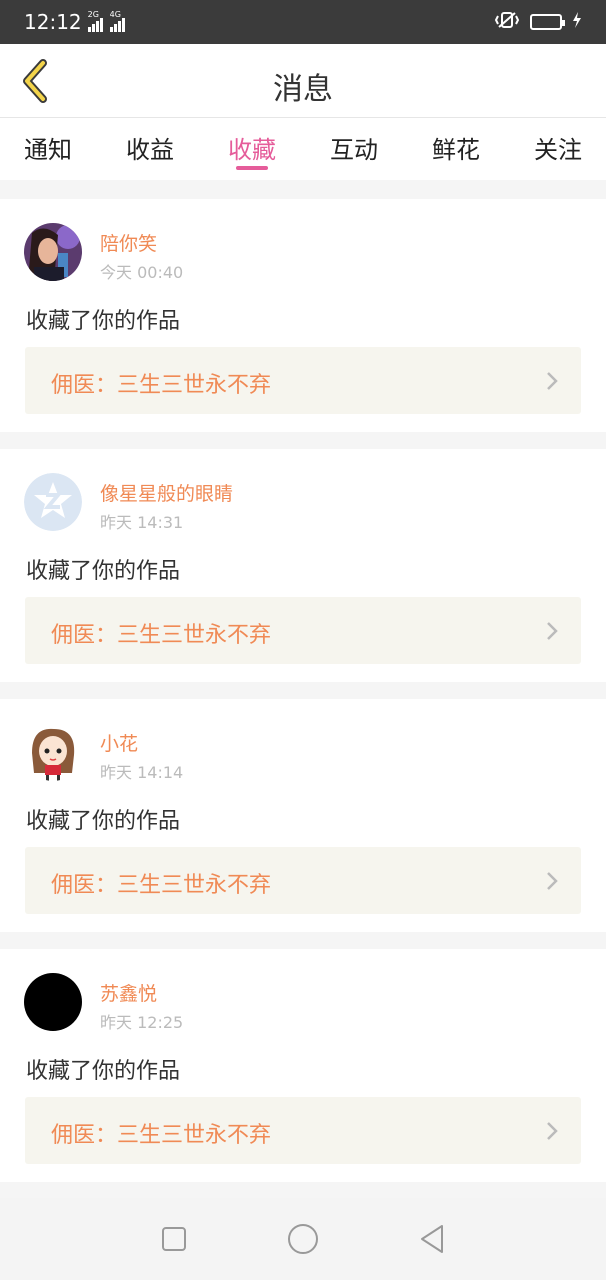 The width and height of the screenshot is (606, 1280). I want to click on circle-icon, so click(302, 1239).